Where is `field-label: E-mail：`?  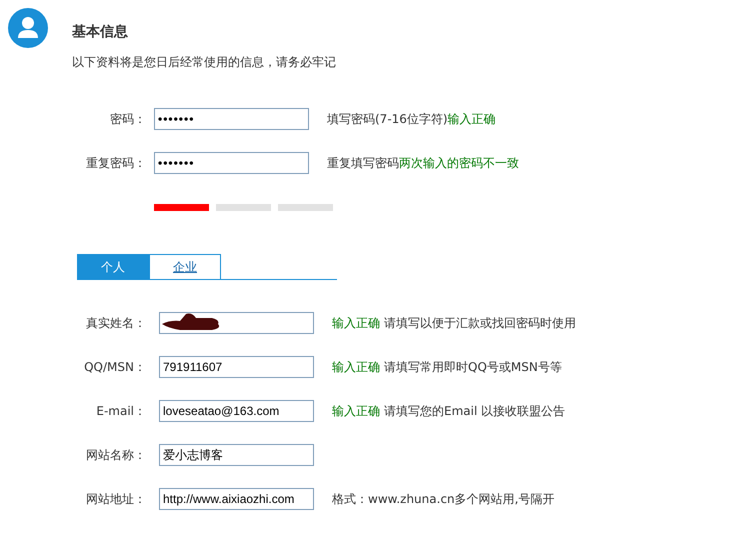
field-label: E-mail： is located at coordinates (121, 411).